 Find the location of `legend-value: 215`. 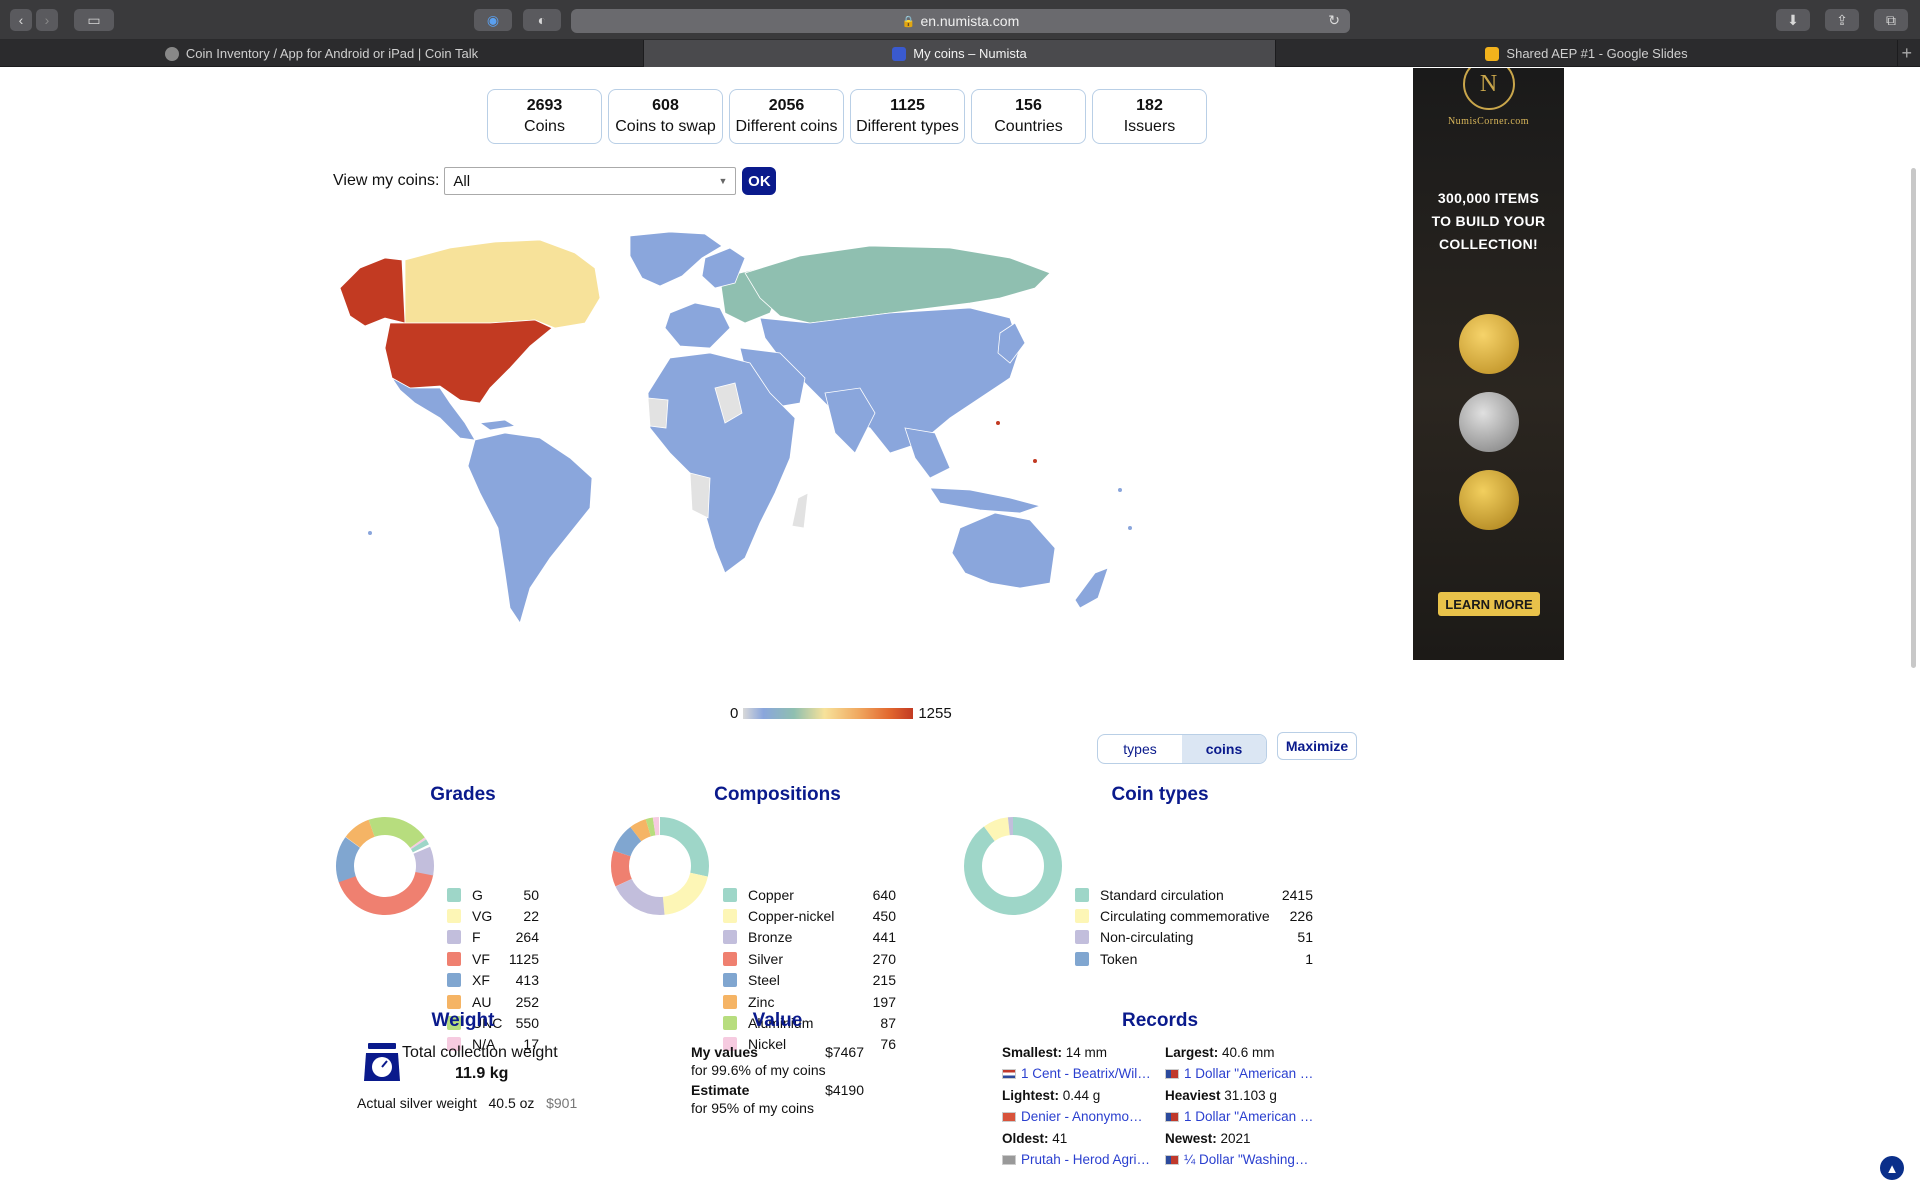

legend-value: 215 is located at coordinates (884, 980).